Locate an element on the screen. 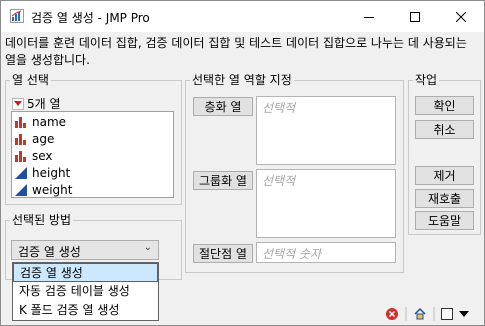 This screenshot has width=485, height=326. dropdown-option: K 폴드 검증 열 생성 is located at coordinates (85, 310).